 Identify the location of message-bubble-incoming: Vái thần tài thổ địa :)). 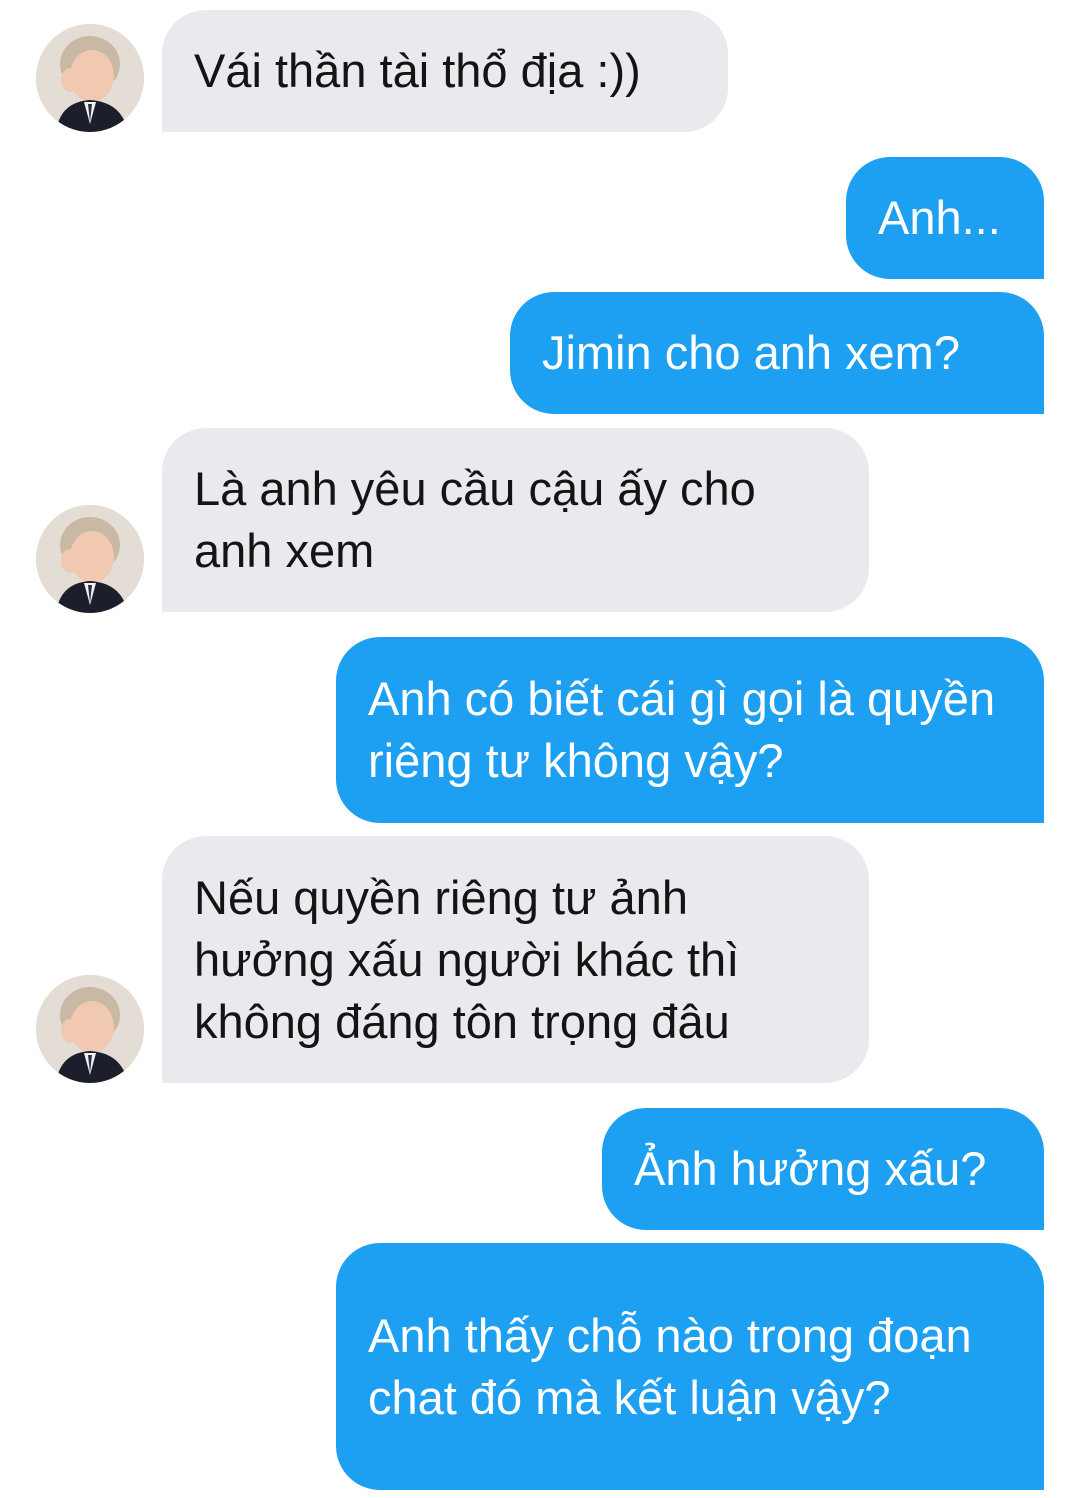
(445, 71).